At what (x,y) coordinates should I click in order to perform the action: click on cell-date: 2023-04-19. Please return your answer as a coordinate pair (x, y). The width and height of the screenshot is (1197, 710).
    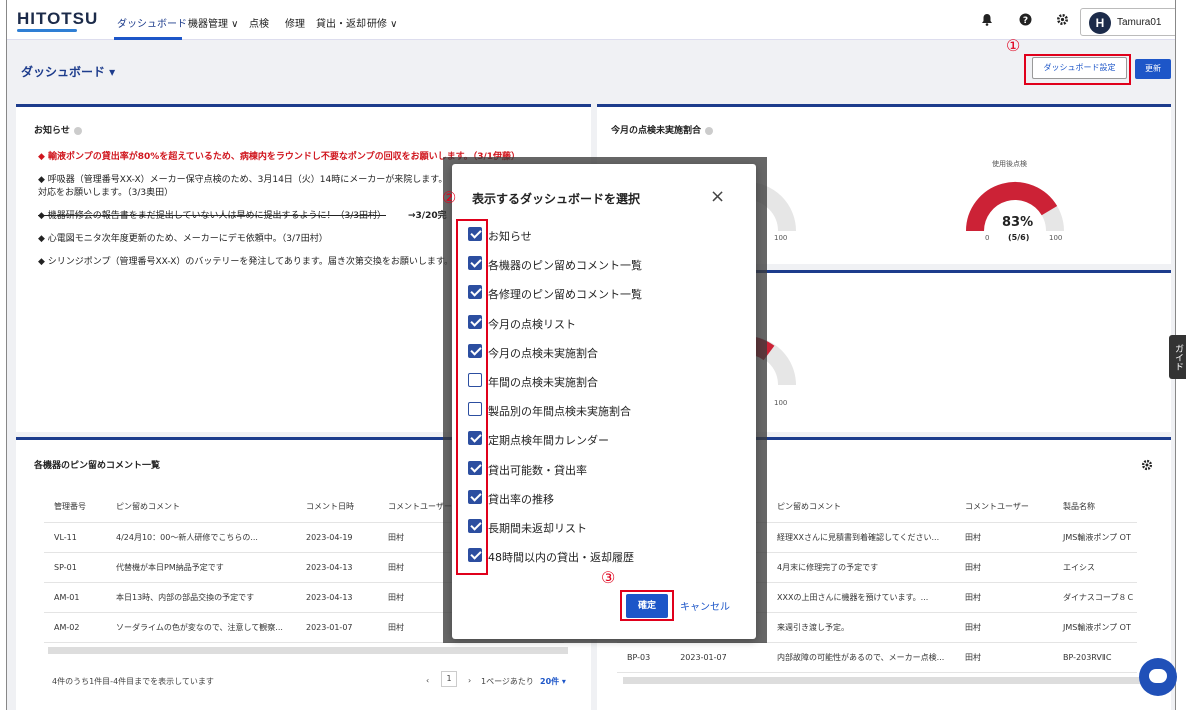
    Looking at the image, I should click on (337, 537).